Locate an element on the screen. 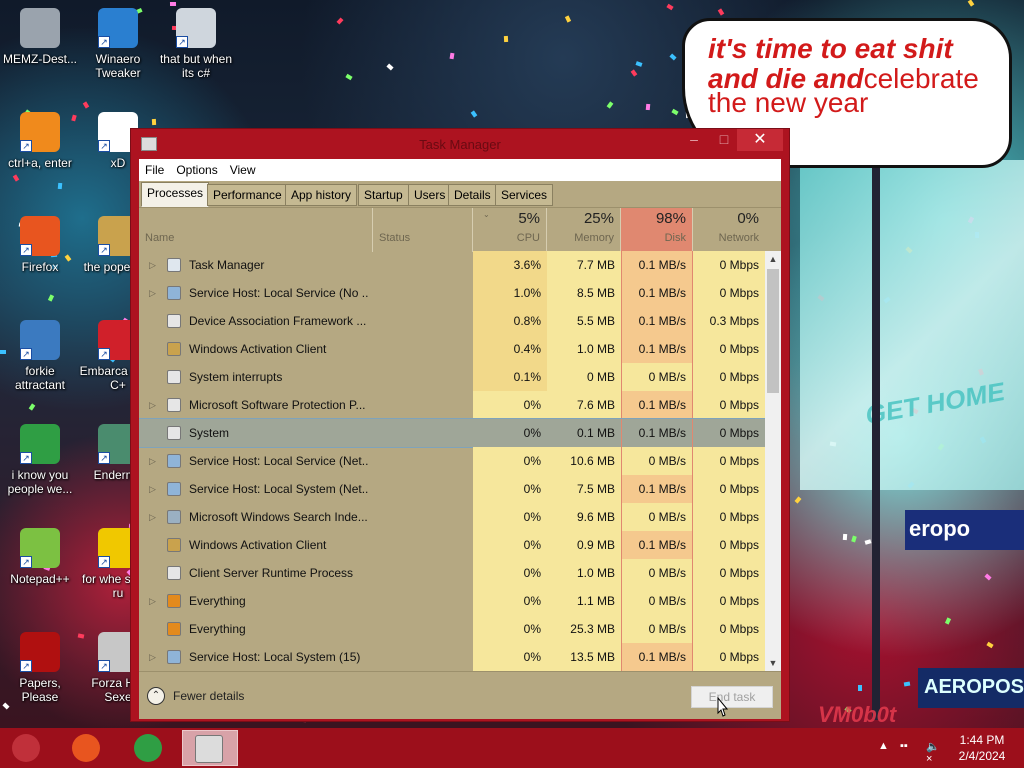  desktop-icon: ↗ forkie attractant is located at coordinates (40, 356).